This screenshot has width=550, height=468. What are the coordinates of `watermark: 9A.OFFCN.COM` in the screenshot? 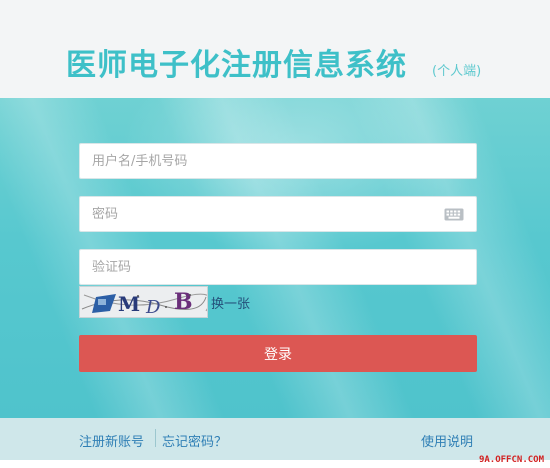 It's located at (511, 460).